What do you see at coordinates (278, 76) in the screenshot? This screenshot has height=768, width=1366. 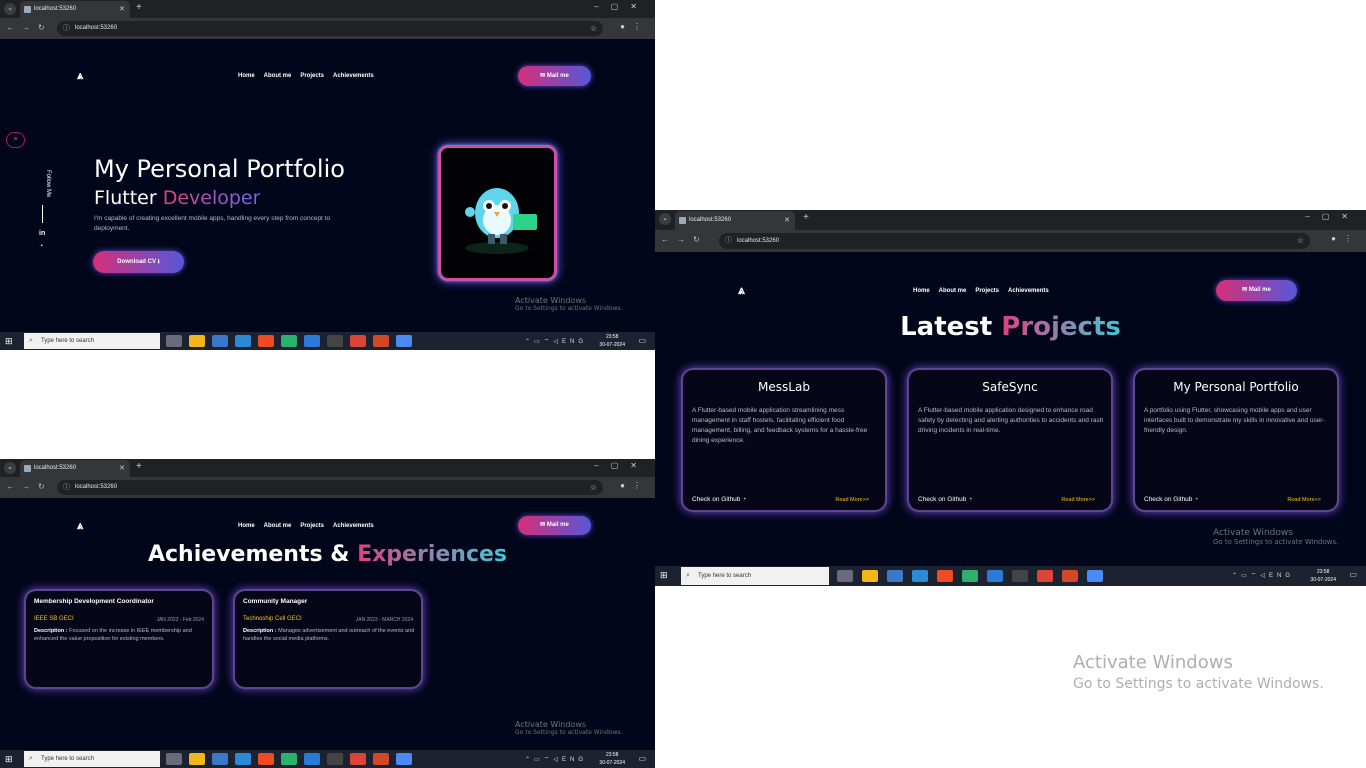 I see `nav-about: About me` at bounding box center [278, 76].